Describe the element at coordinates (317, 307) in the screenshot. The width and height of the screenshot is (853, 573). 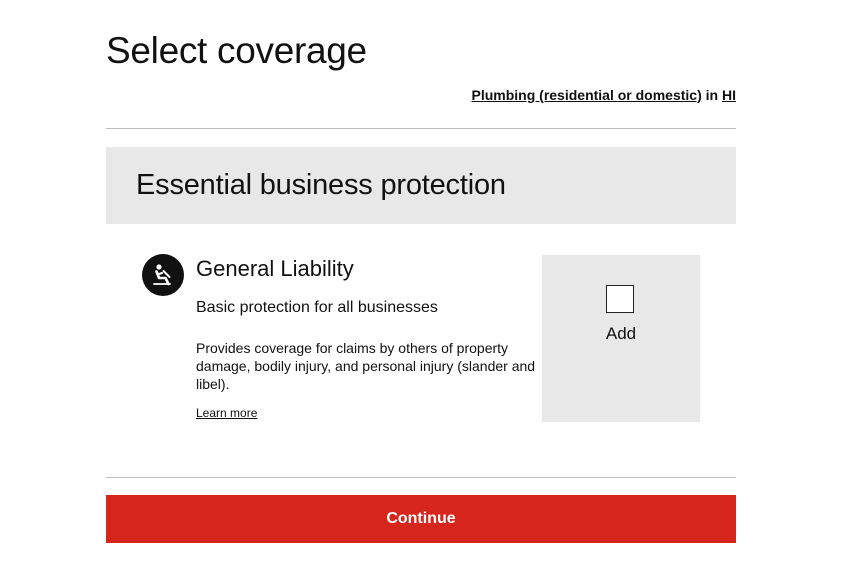
I see `coverage-subtitle: Basic protection for all businesses` at that location.